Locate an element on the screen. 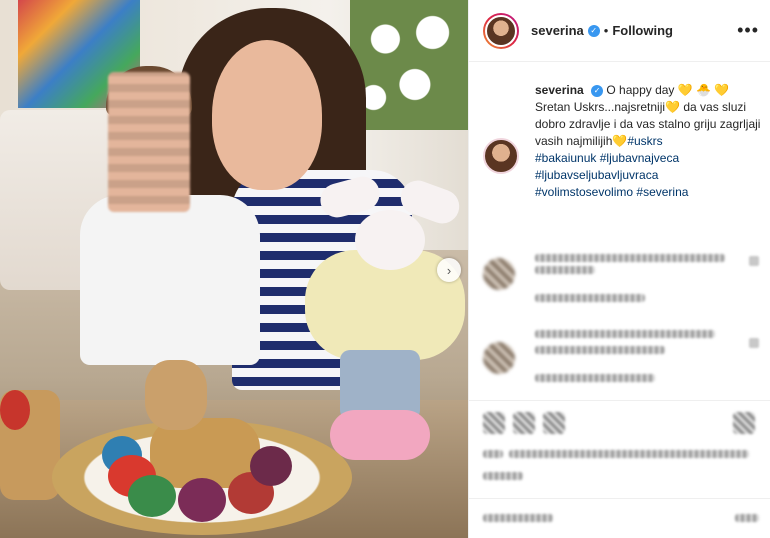 This screenshot has width=770, height=538. caption-line2a: Sretan Uskrs...najsretniji is located at coordinates (600, 107).